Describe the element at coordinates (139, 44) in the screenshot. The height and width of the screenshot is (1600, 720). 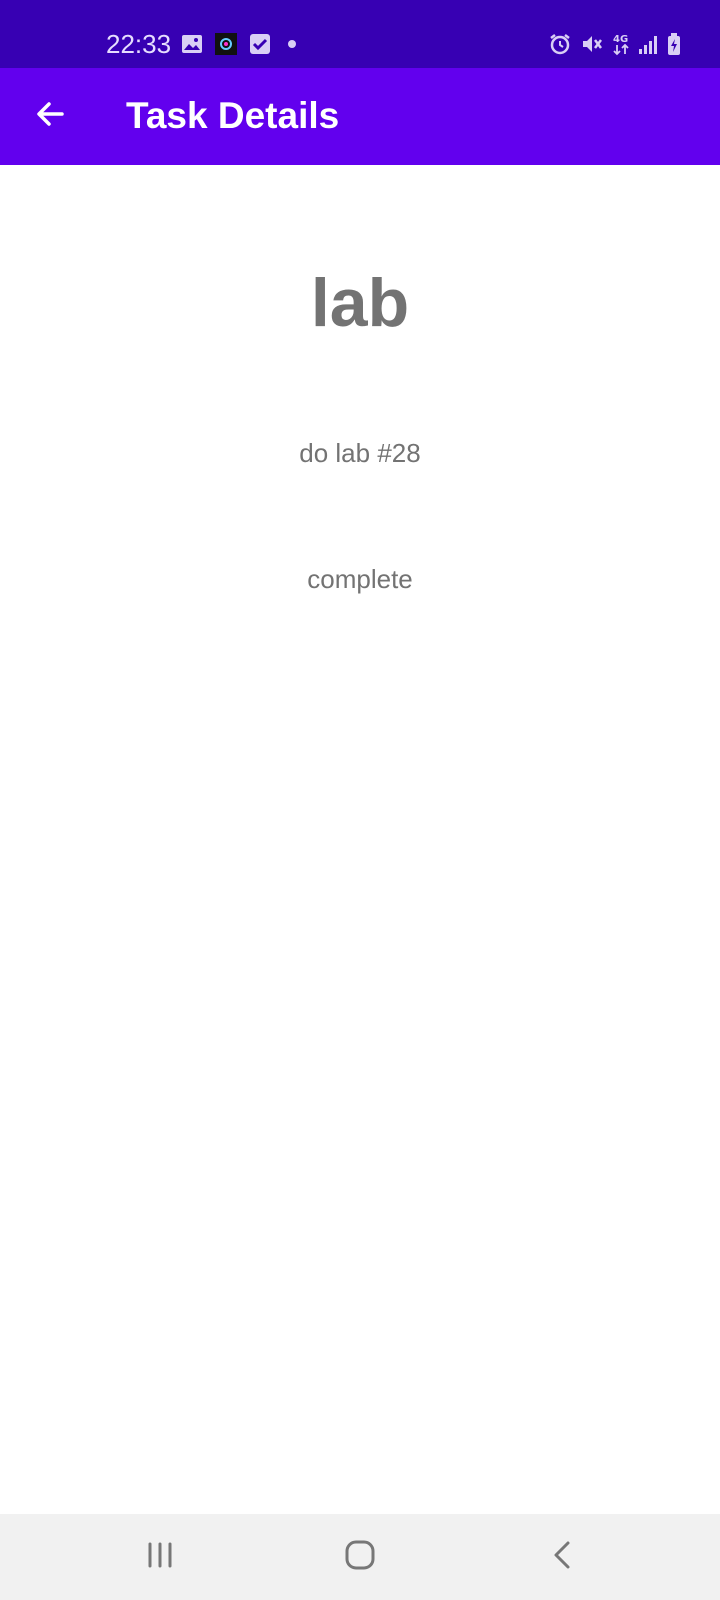
I see `status-time: 22:33` at that location.